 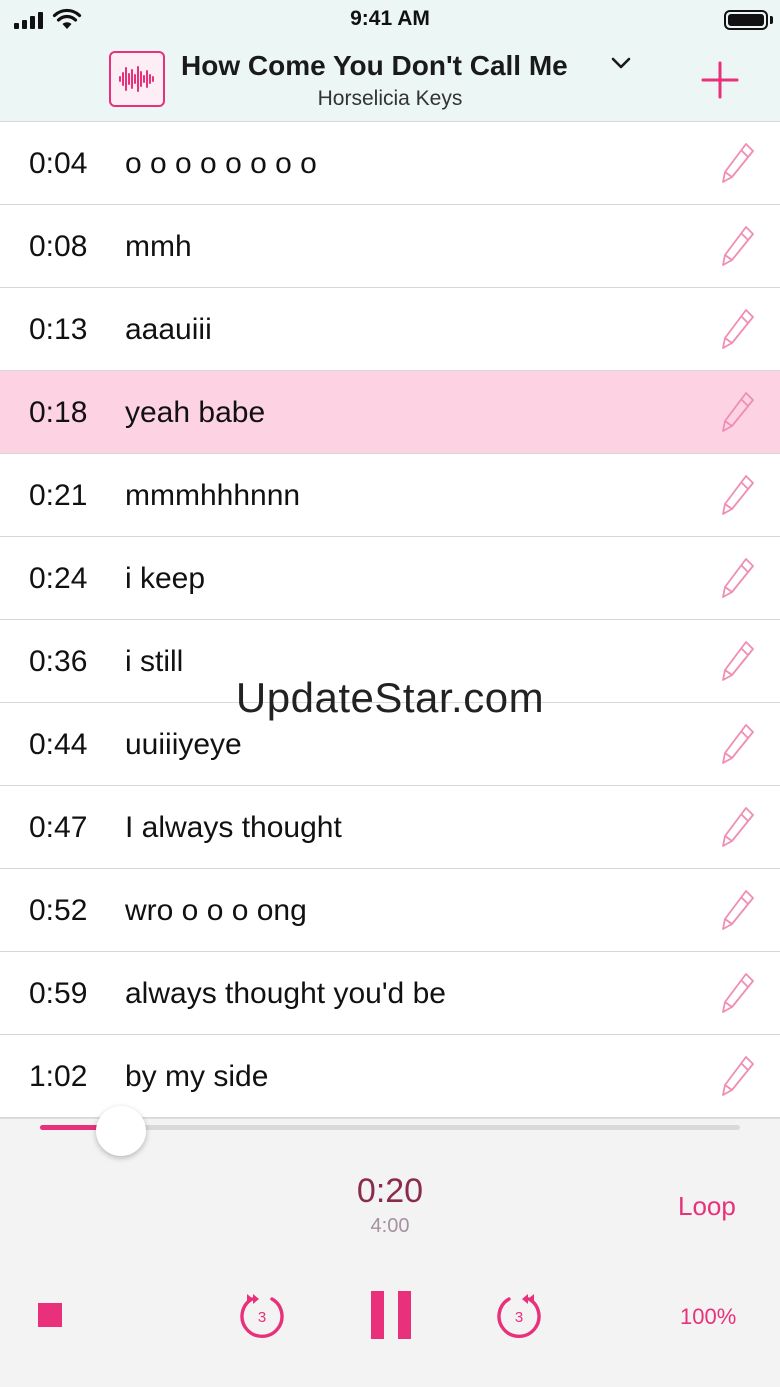 What do you see at coordinates (58, 412) in the screenshot?
I see `lyric-timestamp: 0:18` at bounding box center [58, 412].